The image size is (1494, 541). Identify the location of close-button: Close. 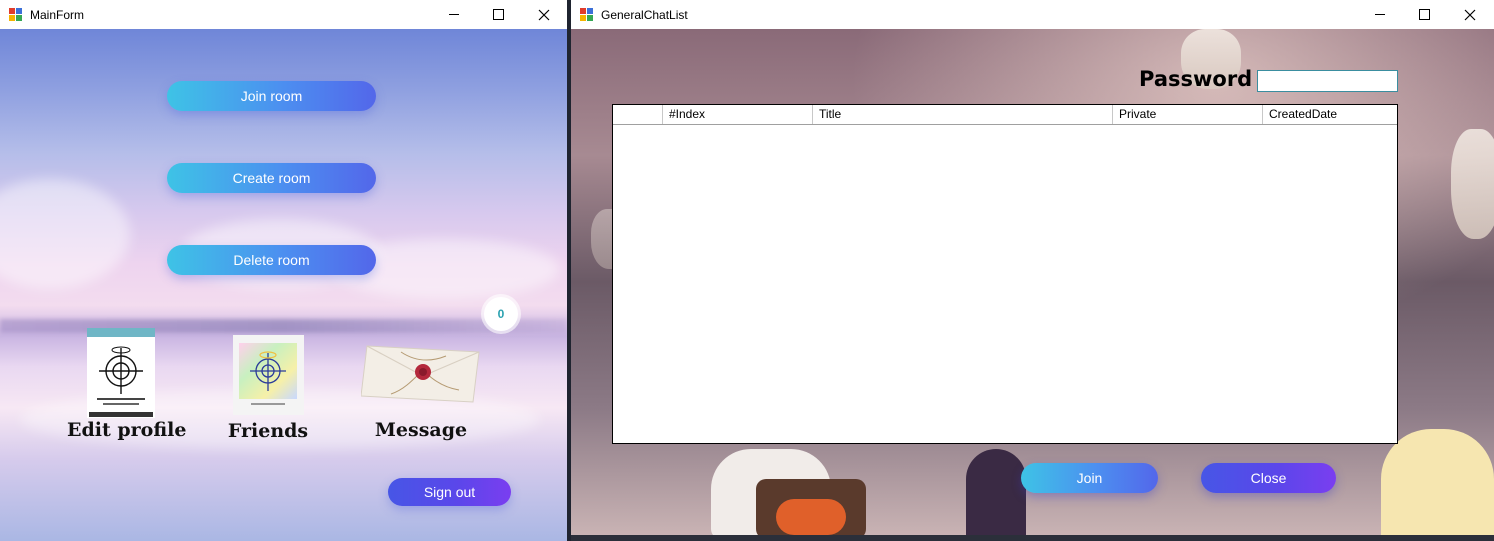
(1268, 478).